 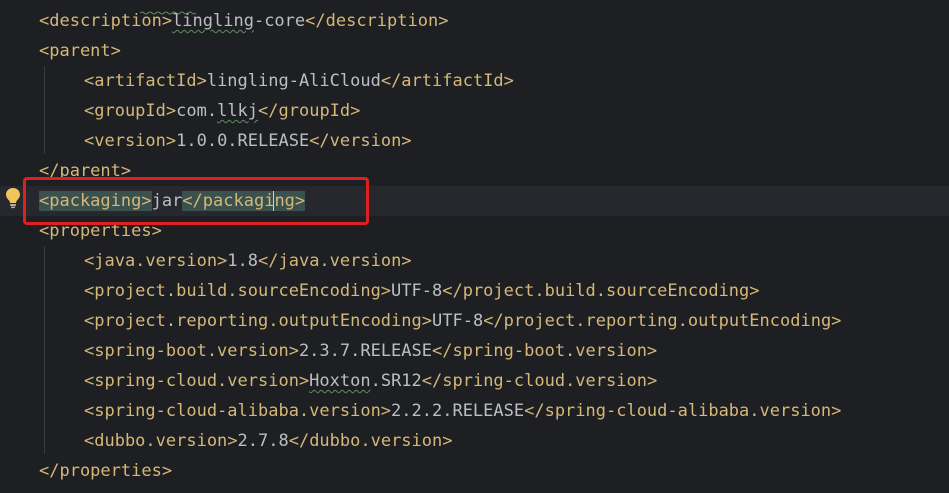 What do you see at coordinates (396, 381) in the screenshot?
I see `xml-text: .SR12` at bounding box center [396, 381].